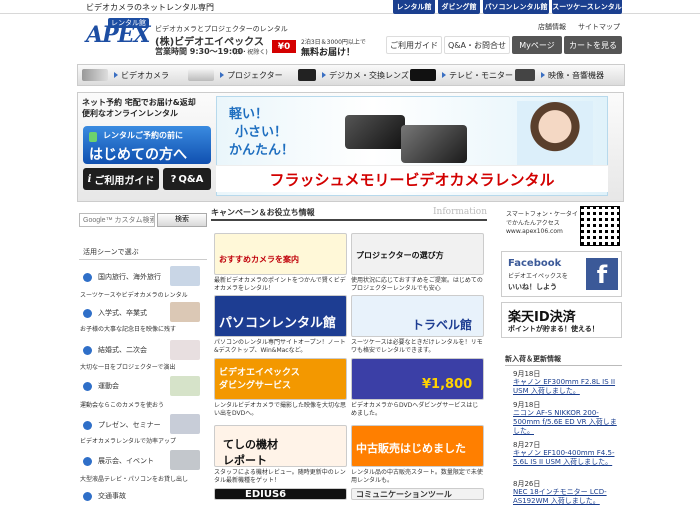  Describe the element at coordinates (442, 325) in the screenshot. I see `card-title: トラベル館` at that location.